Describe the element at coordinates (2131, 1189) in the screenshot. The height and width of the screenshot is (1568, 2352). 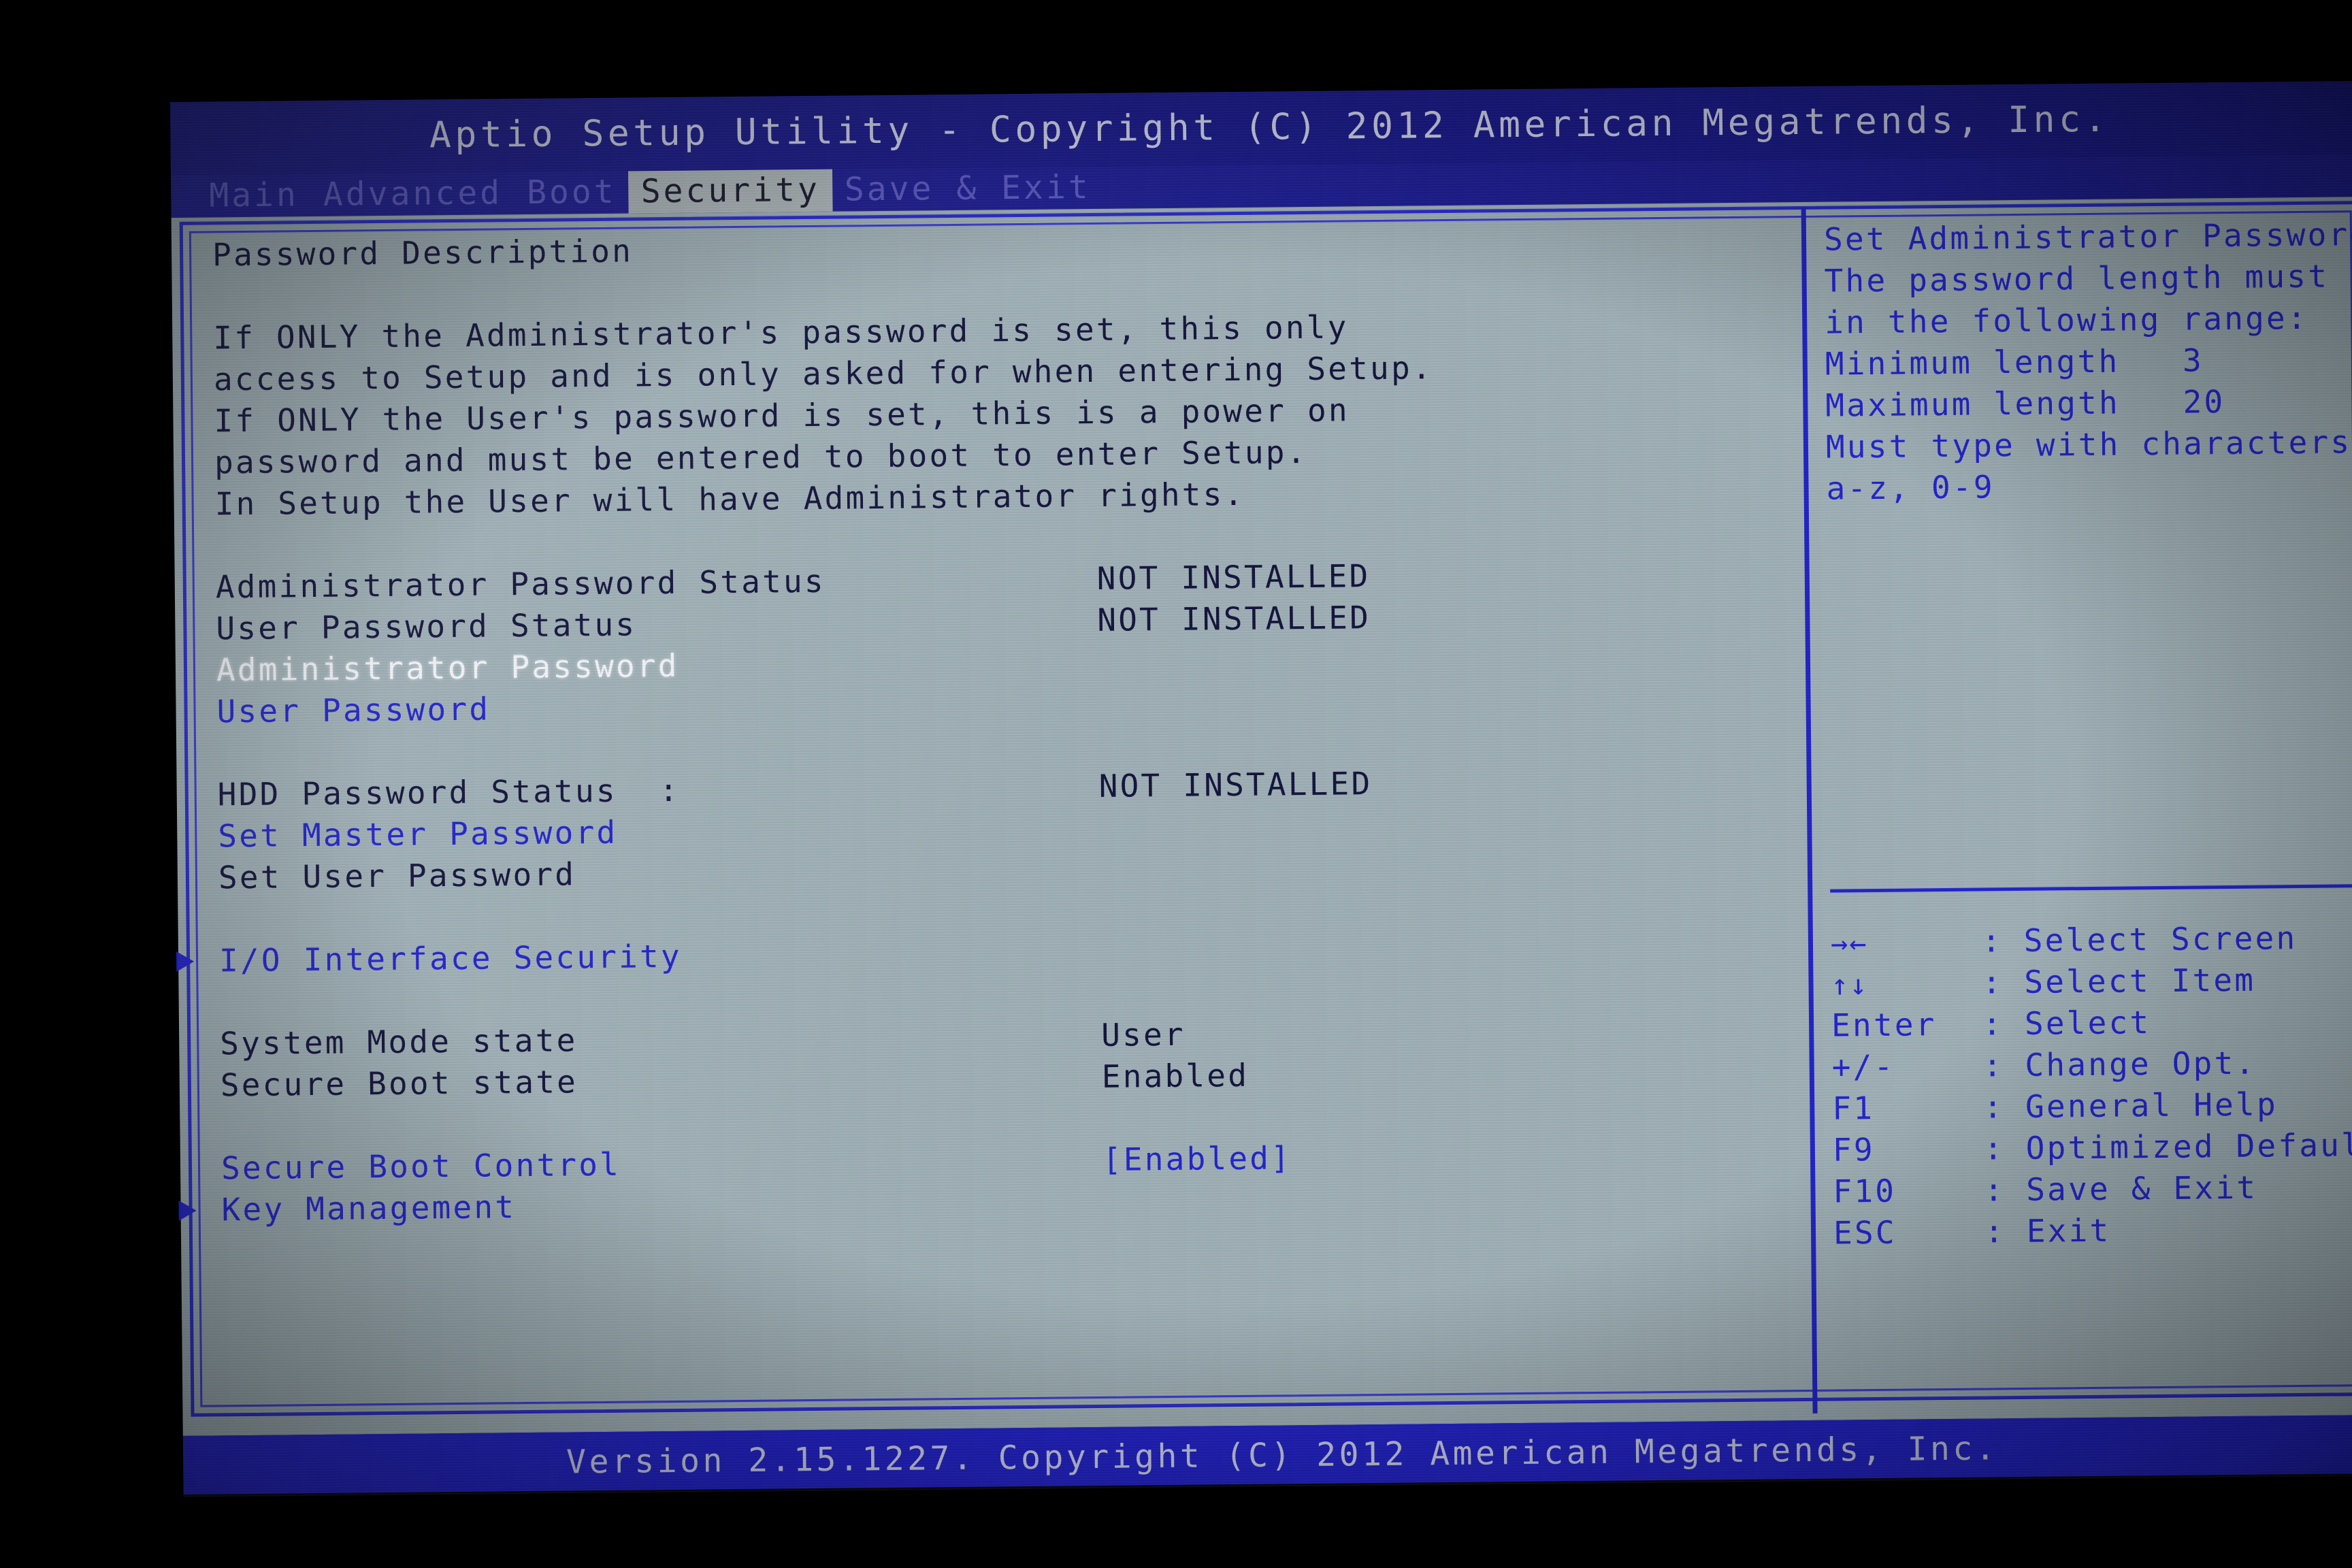
I see `key-action: Save & Exit` at that location.